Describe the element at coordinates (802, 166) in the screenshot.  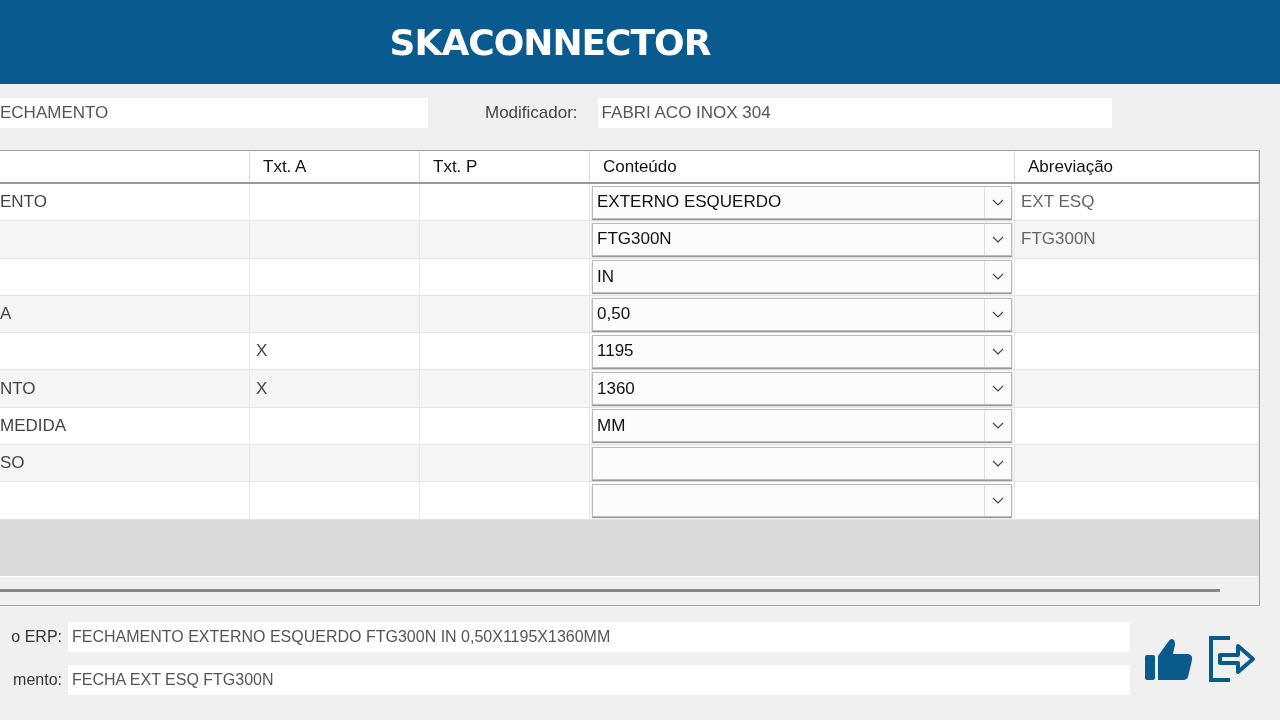
I see `column-header: Conteúdo` at that location.